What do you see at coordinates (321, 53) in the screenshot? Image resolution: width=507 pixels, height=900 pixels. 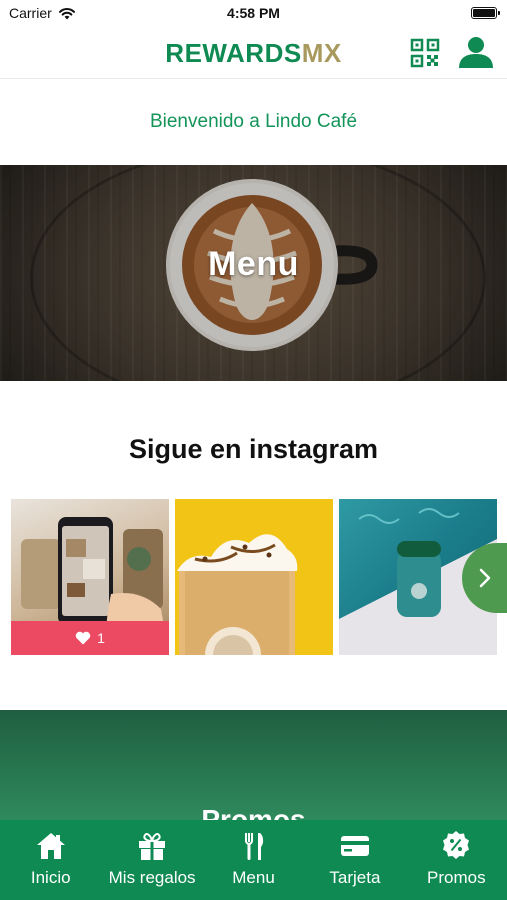 I see `brand-part2: MX` at bounding box center [321, 53].